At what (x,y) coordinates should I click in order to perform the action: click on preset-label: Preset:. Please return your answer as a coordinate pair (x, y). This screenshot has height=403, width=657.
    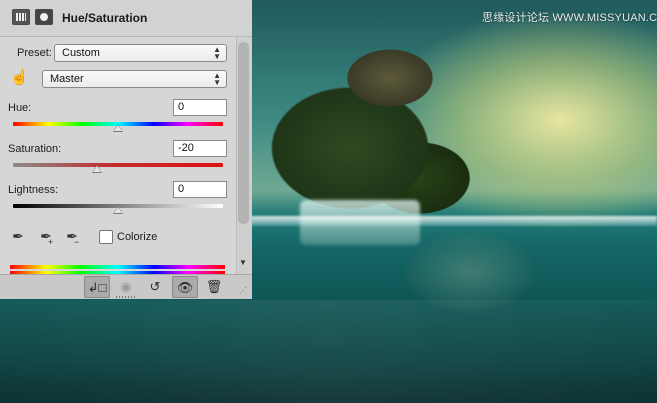
    Looking at the image, I should click on (34, 53).